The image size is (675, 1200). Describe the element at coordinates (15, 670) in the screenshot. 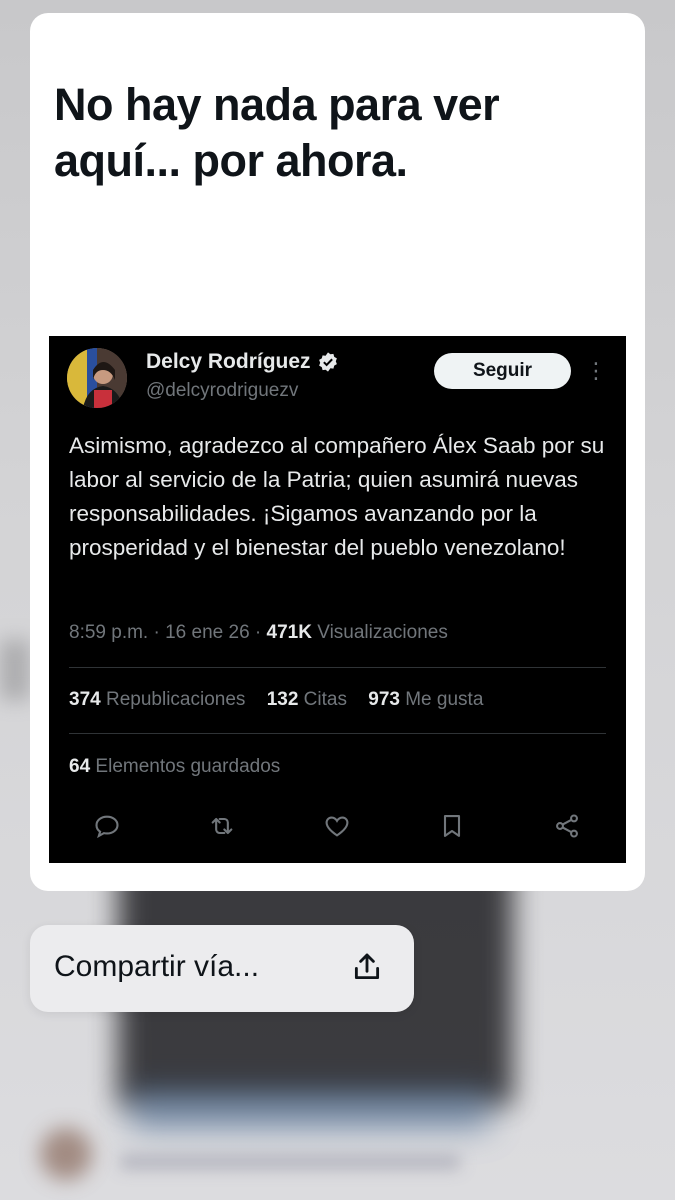

I see `background-blur-shape` at that location.